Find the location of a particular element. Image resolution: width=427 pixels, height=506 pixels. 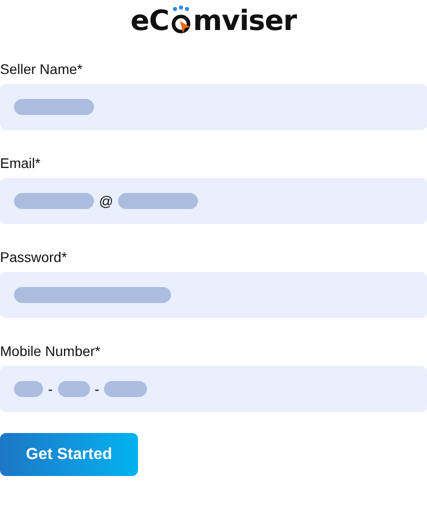

get-started-button: Get Started is located at coordinates (69, 454).